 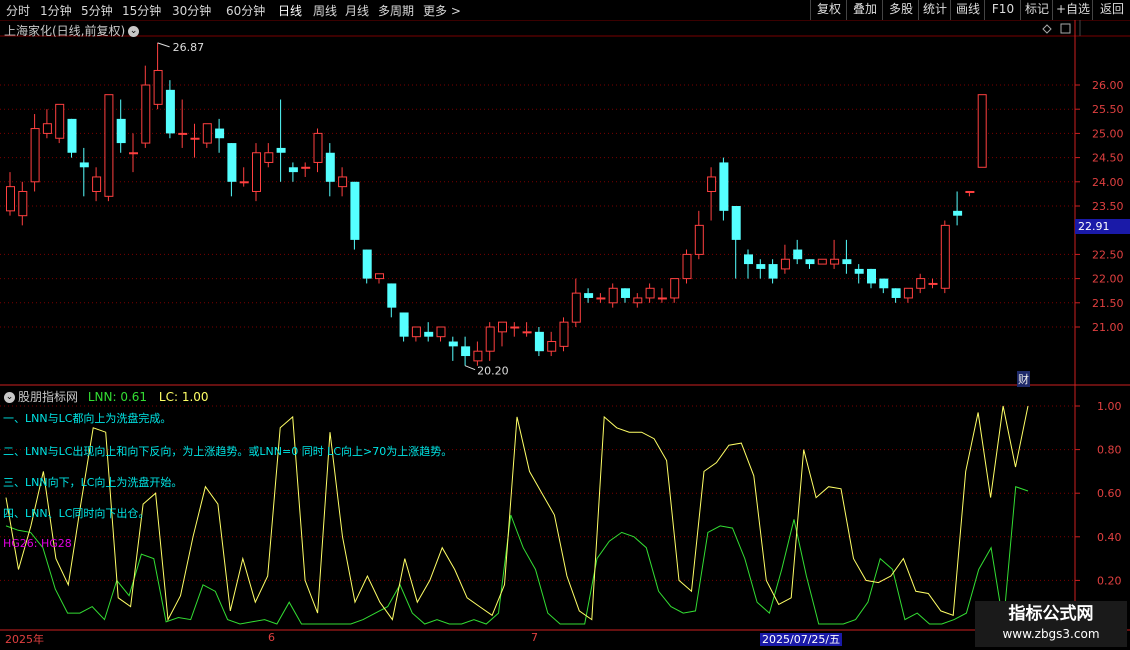 What do you see at coordinates (1108, 206) in the screenshot?
I see `price-tick-label: 23.50` at bounding box center [1108, 206].